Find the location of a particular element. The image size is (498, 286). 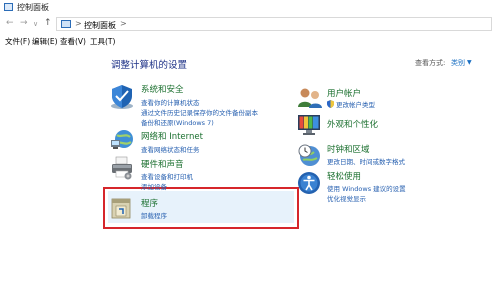

title-bar: 控制面板 is located at coordinates (249, 7).